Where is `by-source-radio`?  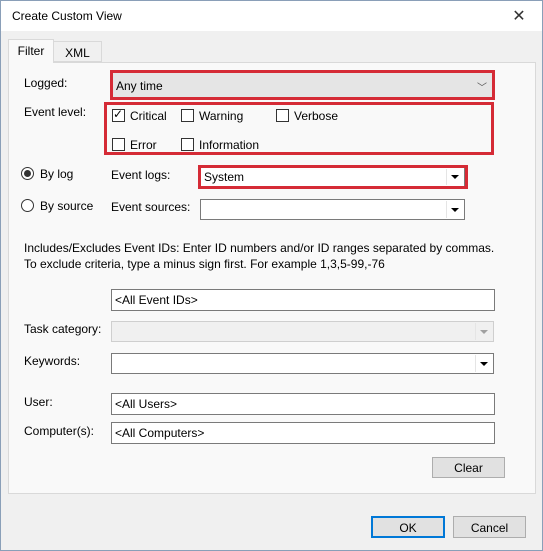 by-source-radio is located at coordinates (27, 205).